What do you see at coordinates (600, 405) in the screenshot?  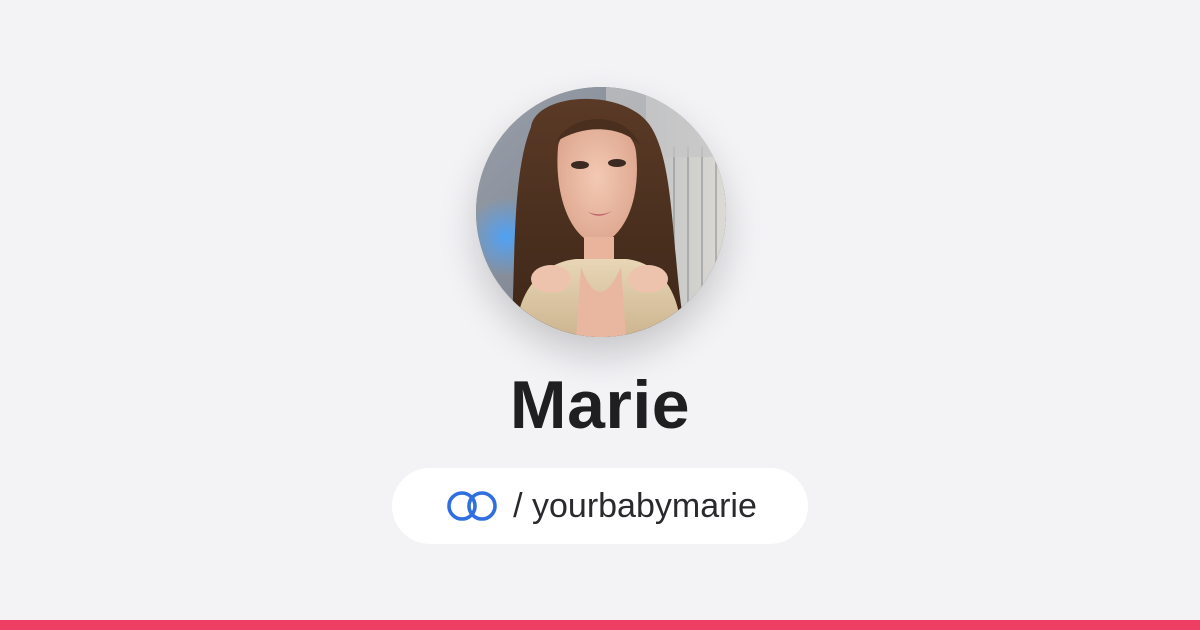 I see `profile-name: Marie` at bounding box center [600, 405].